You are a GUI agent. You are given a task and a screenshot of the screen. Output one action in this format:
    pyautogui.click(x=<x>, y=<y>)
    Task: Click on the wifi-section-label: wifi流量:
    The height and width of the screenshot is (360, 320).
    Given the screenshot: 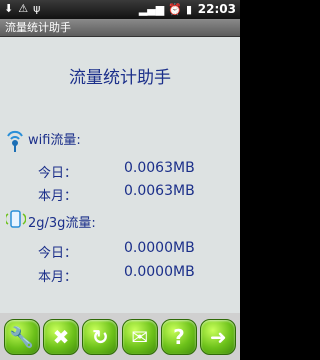 What is the action you would take?
    pyautogui.click(x=54, y=140)
    